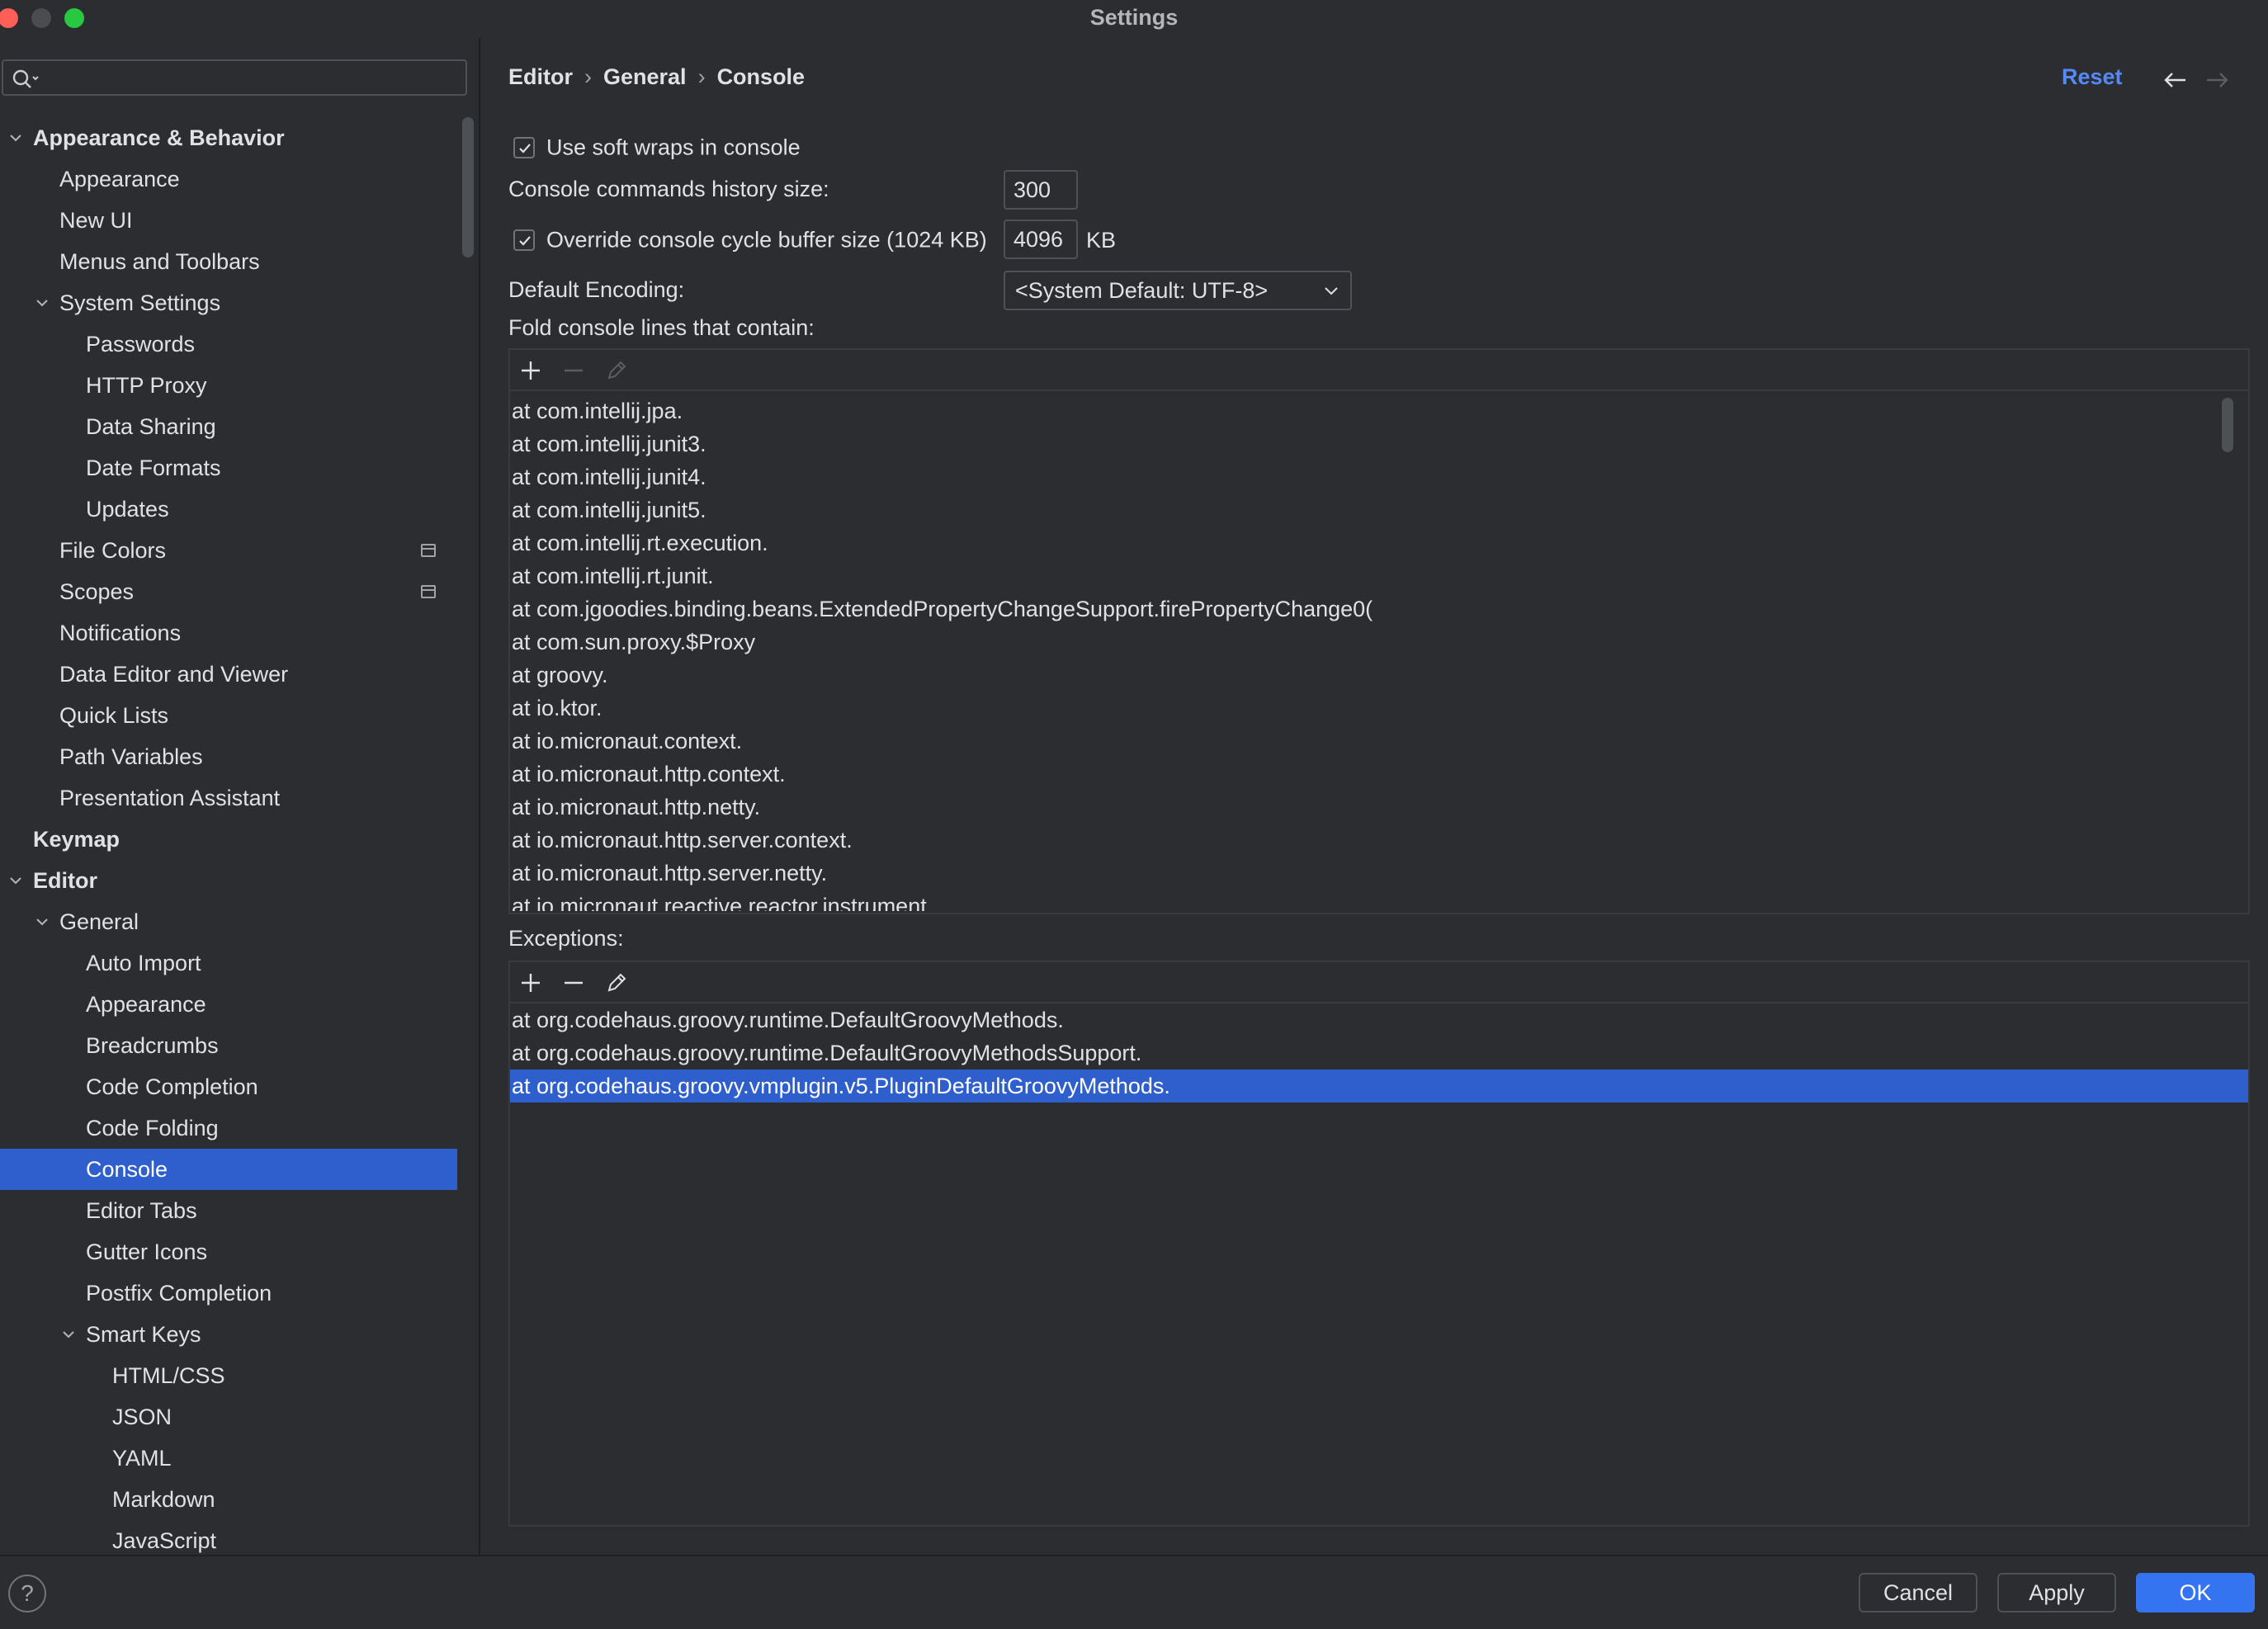 The width and height of the screenshot is (2268, 1629). I want to click on help-button: ?, so click(27, 1593).